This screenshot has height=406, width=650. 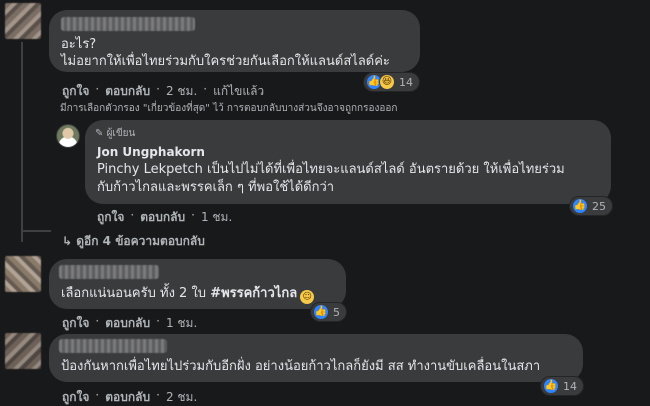 What do you see at coordinates (79, 44) in the screenshot?
I see `comment-text-line: อะไร?` at bounding box center [79, 44].